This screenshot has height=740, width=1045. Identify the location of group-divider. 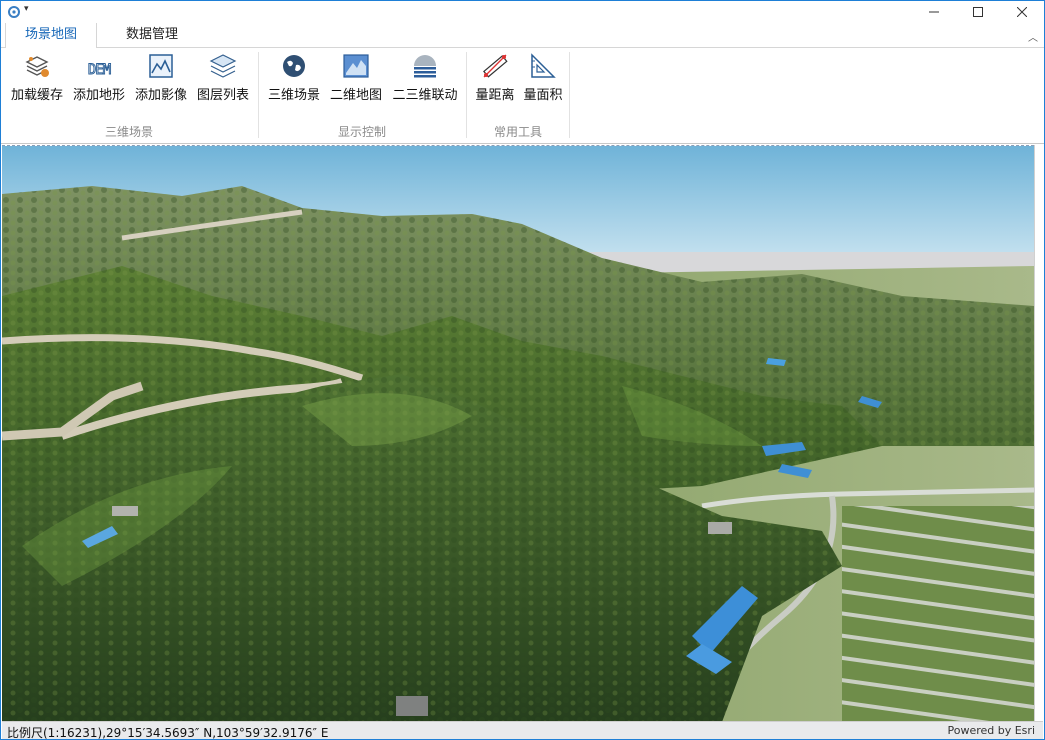
(569, 95).